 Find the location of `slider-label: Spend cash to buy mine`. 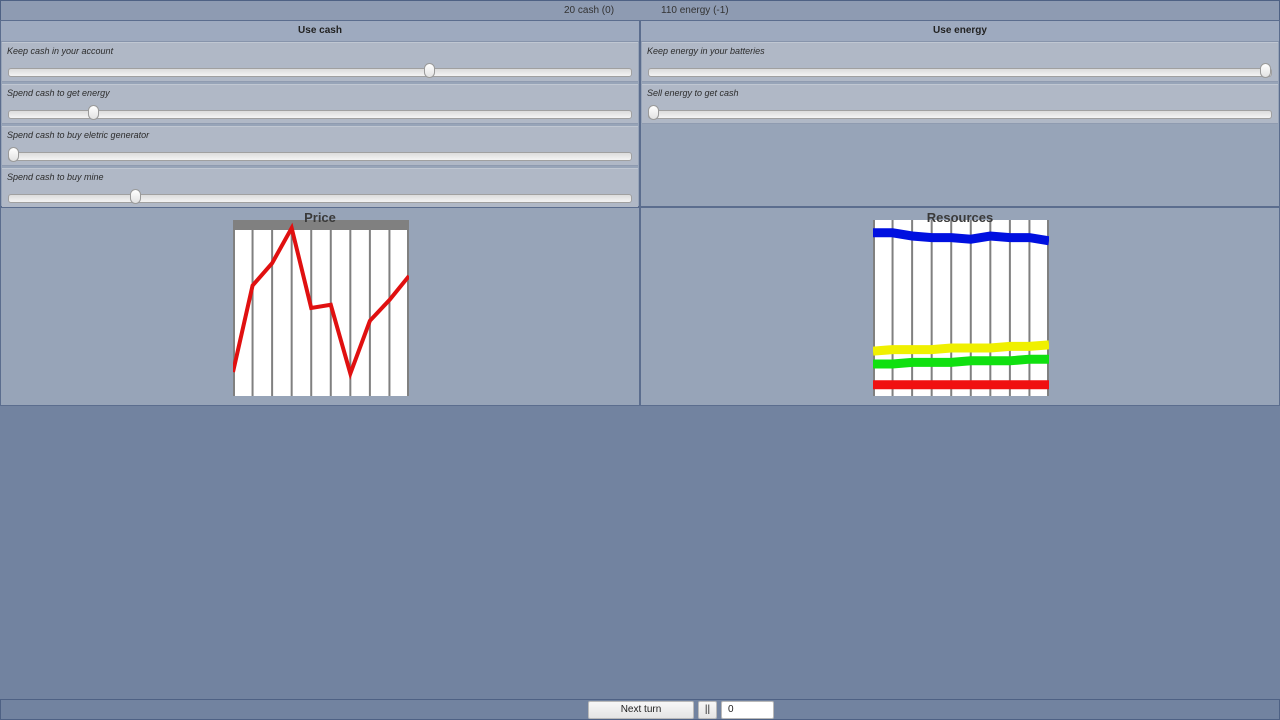

slider-label: Spend cash to buy mine is located at coordinates (55, 177).